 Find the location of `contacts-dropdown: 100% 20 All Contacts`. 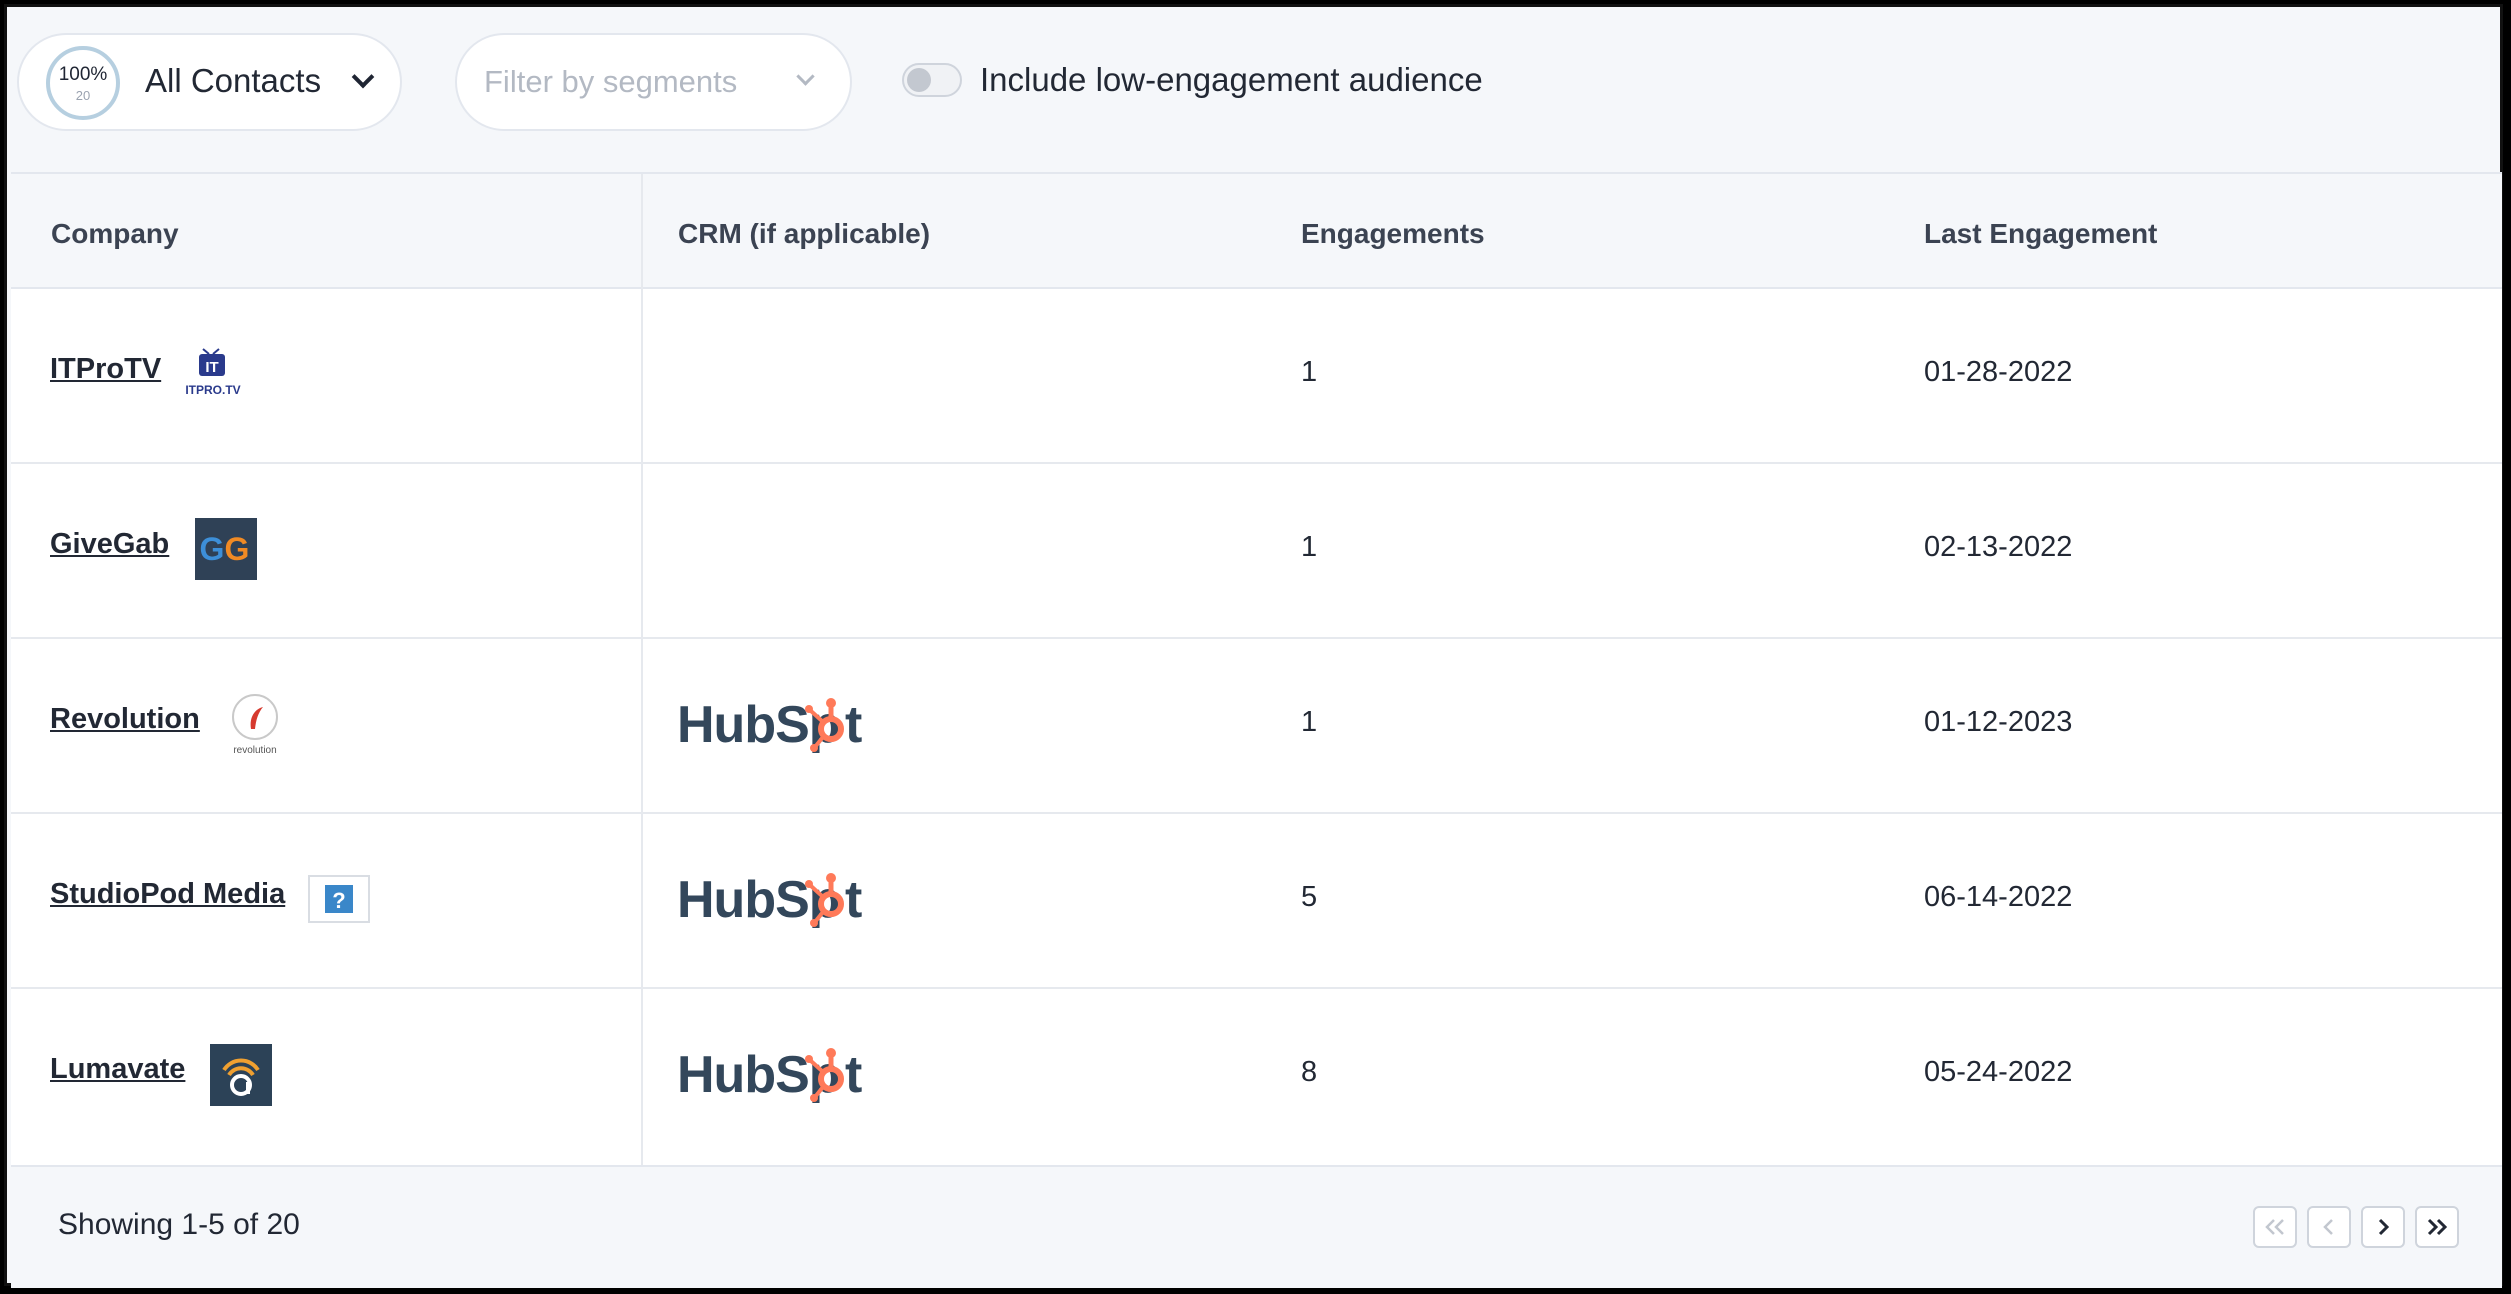

contacts-dropdown: 100% 20 All Contacts is located at coordinates (209, 82).